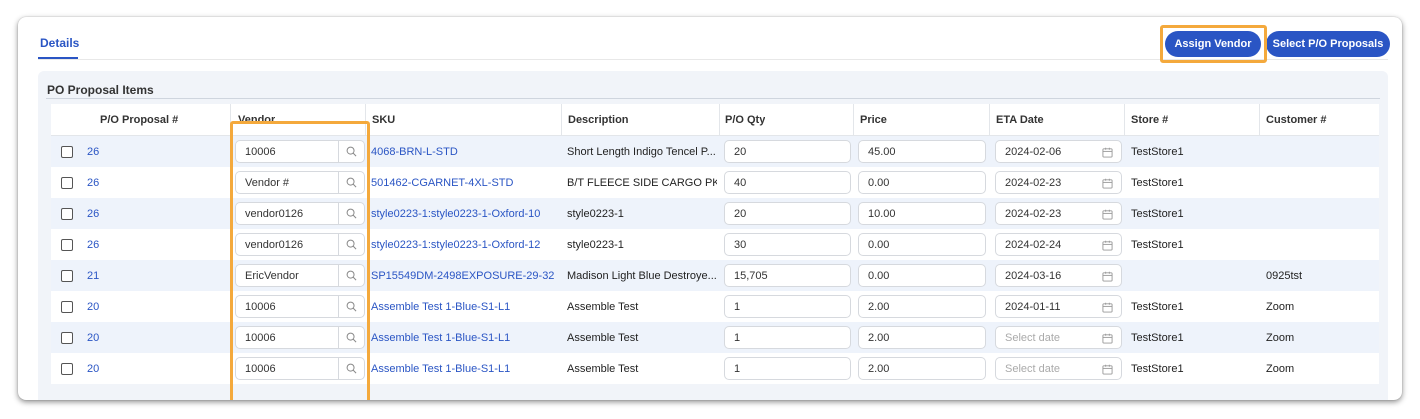  I want to click on eta-date-picker: 2024-02-24, so click(1058, 244).